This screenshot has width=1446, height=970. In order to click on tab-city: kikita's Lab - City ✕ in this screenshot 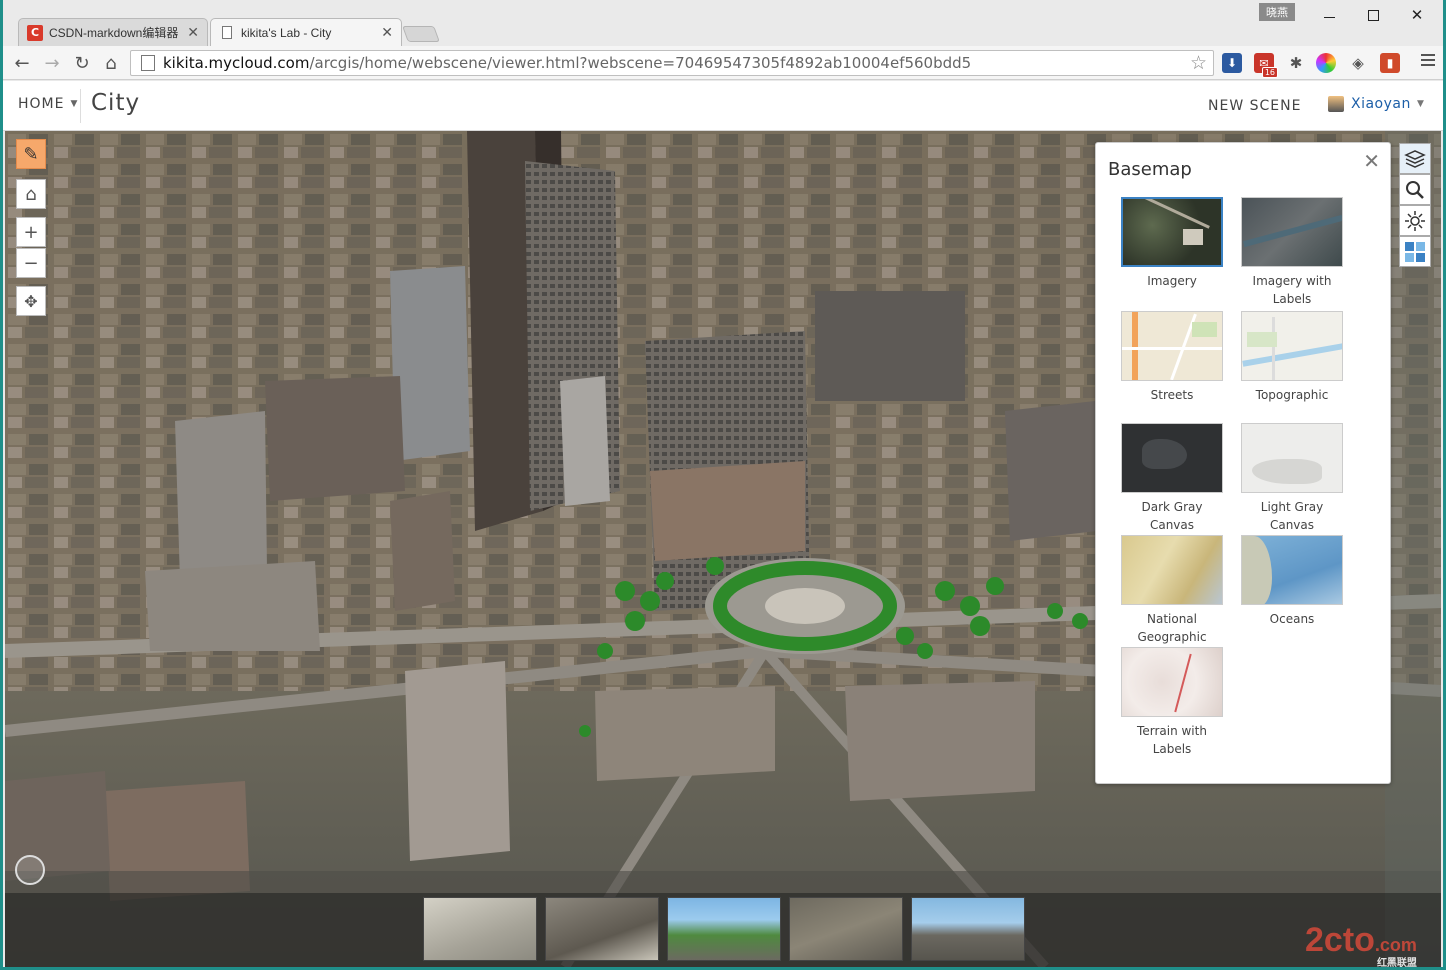, I will do `click(306, 32)`.